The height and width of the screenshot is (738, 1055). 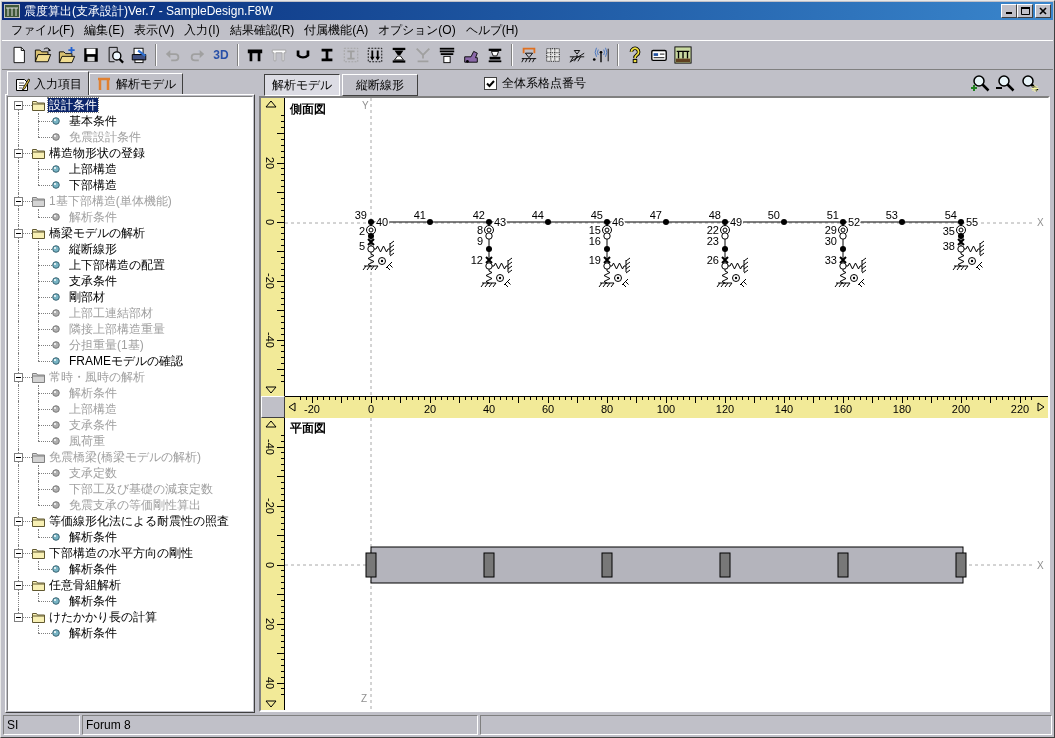 I want to click on menu-item: 入力(I), so click(x=202, y=30).